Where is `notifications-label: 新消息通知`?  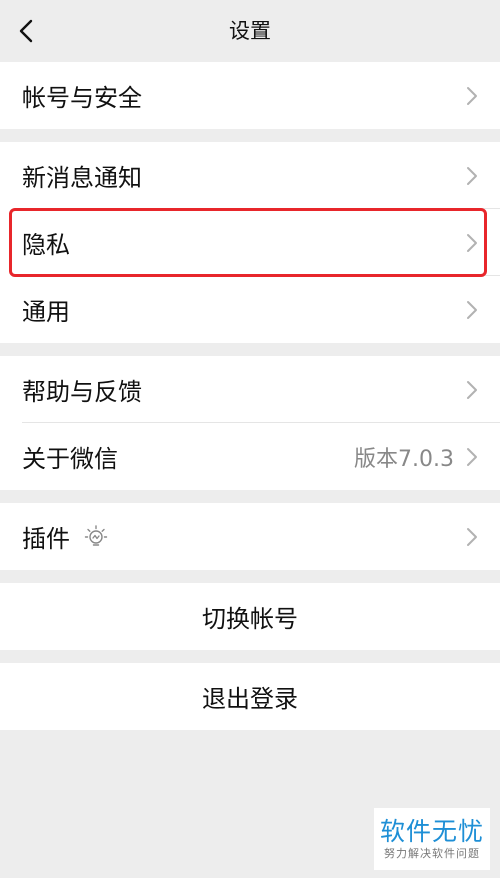 notifications-label: 新消息通知 is located at coordinates (82, 178).